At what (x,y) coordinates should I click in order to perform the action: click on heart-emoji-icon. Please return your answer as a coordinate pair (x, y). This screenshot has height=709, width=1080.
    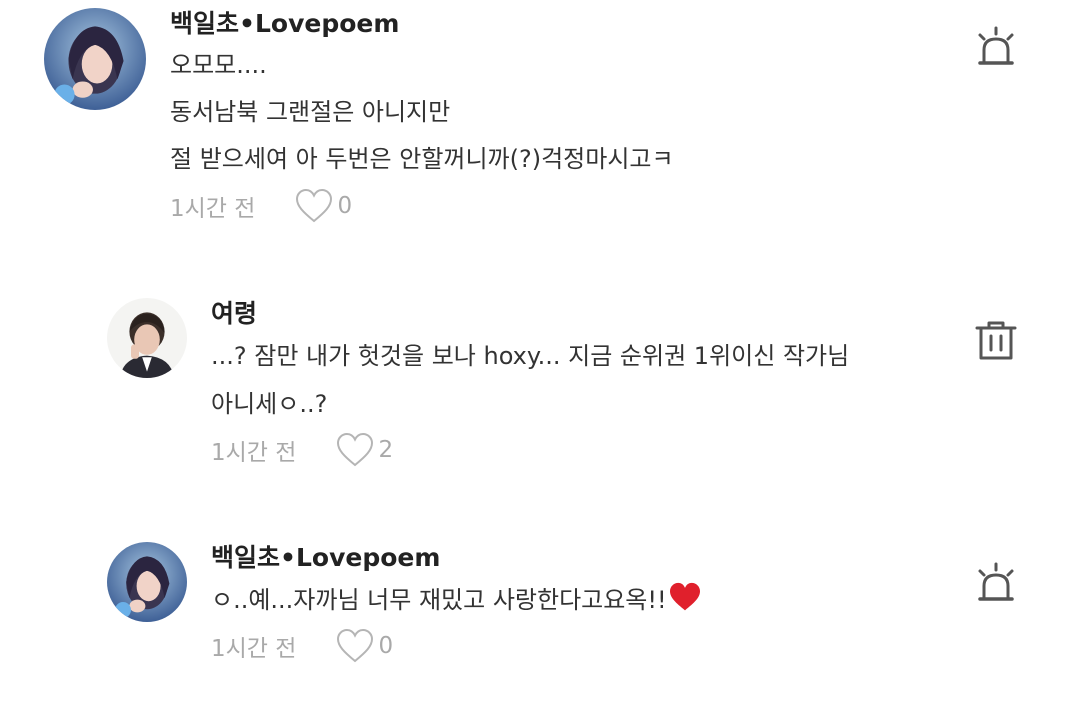
    Looking at the image, I should click on (684, 596).